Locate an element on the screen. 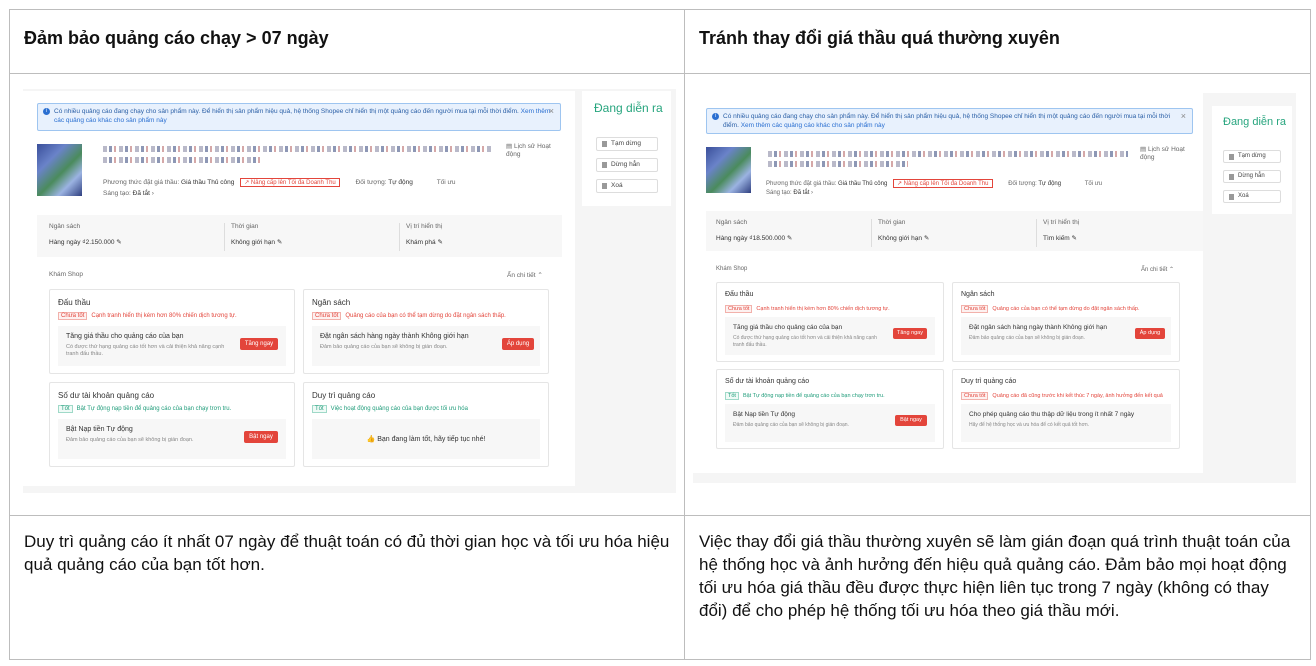 This screenshot has height=666, width=1316. position-value: Khám phá ✎ is located at coordinates (424, 242).